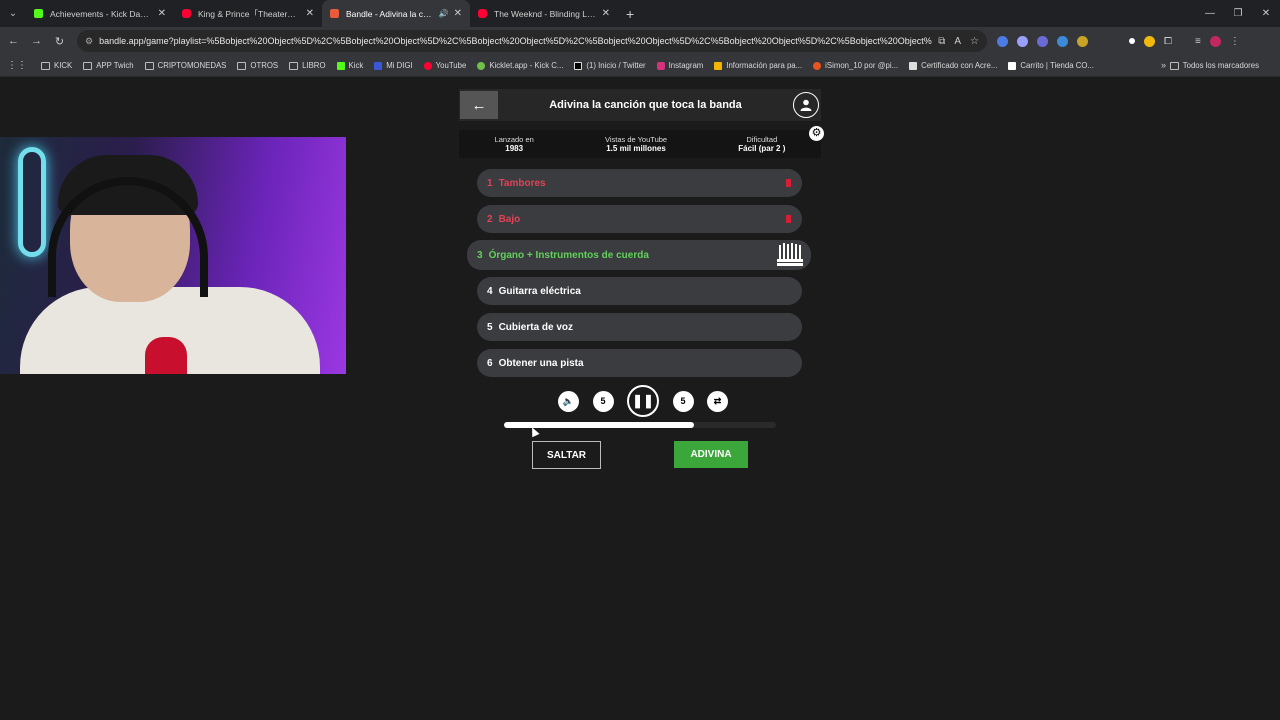  Describe the element at coordinates (514, 139) in the screenshot. I see `stat-label: Lanzado en` at that location.